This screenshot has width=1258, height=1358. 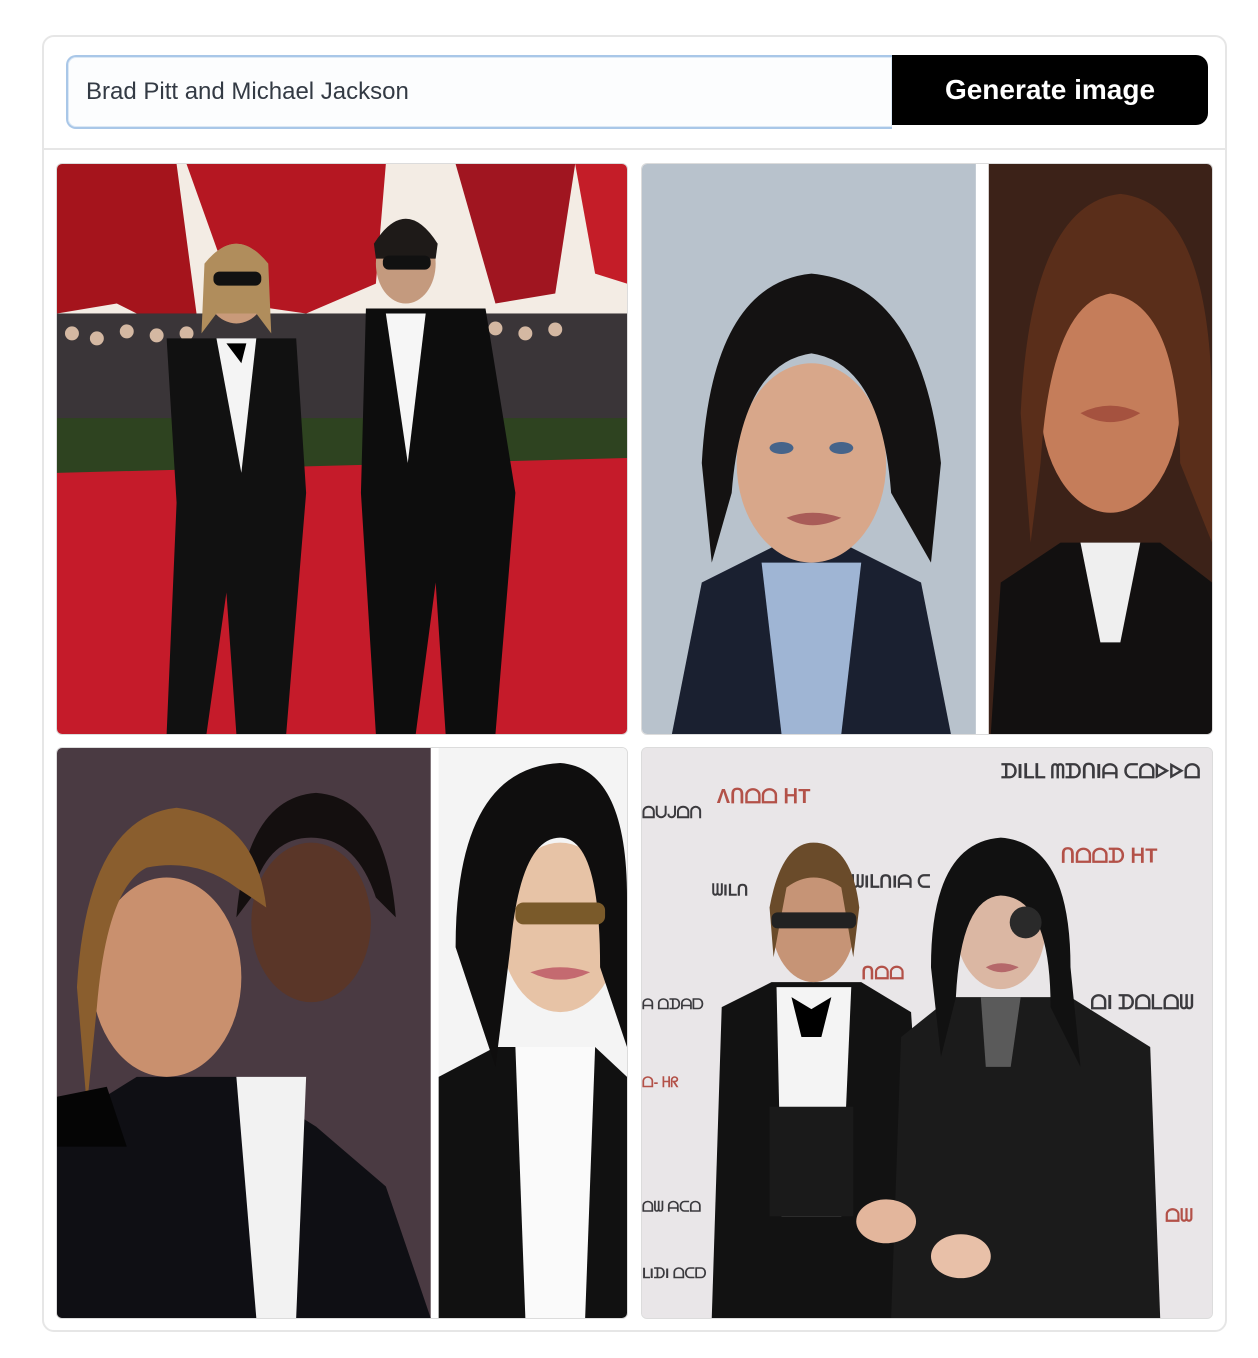 I want to click on backdrop-text: ᗯIᒪᑎ, so click(x=730, y=890).